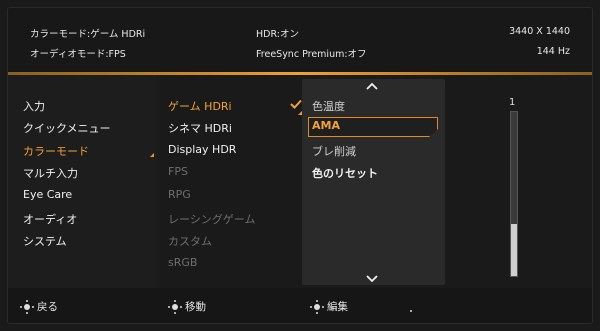 The width and height of the screenshot is (600, 331). Describe the element at coordinates (539, 31) in the screenshot. I see `resolution-info: 3440 X 1440` at that location.